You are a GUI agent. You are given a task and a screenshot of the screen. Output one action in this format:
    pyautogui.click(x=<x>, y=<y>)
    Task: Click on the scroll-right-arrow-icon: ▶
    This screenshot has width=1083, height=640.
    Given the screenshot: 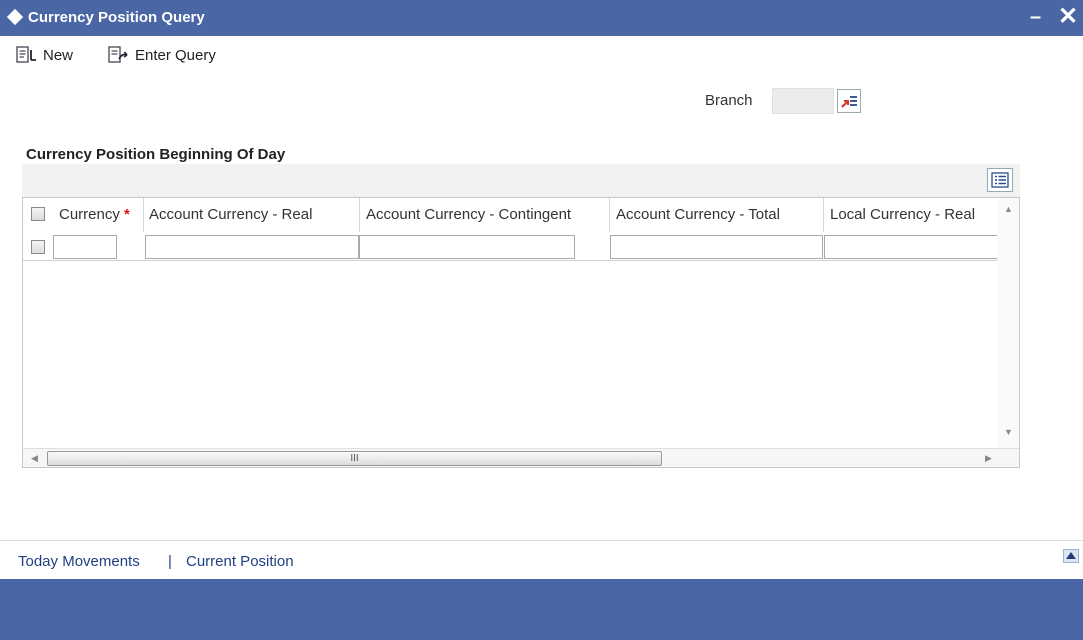 What is the action you would take?
    pyautogui.click(x=988, y=458)
    